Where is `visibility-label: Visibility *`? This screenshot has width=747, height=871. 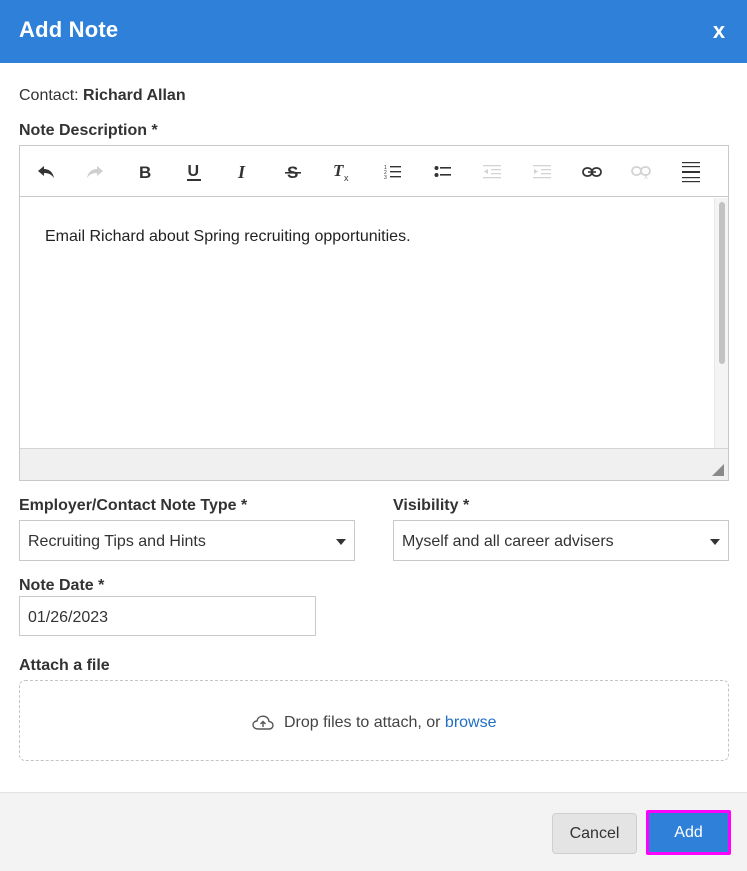
visibility-label: Visibility * is located at coordinates (431, 505).